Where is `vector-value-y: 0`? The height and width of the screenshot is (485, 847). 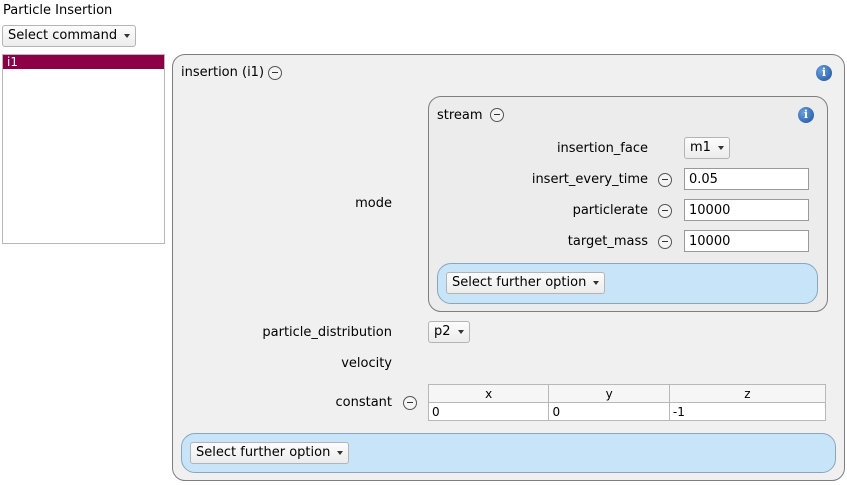
vector-value-y: 0 is located at coordinates (609, 411).